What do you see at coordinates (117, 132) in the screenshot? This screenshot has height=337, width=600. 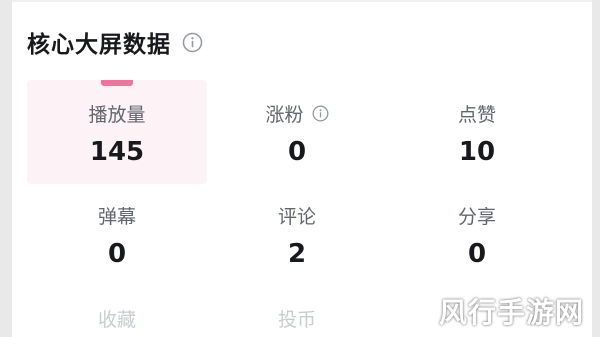 I see `metric-play-count: 播放量 145` at bounding box center [117, 132].